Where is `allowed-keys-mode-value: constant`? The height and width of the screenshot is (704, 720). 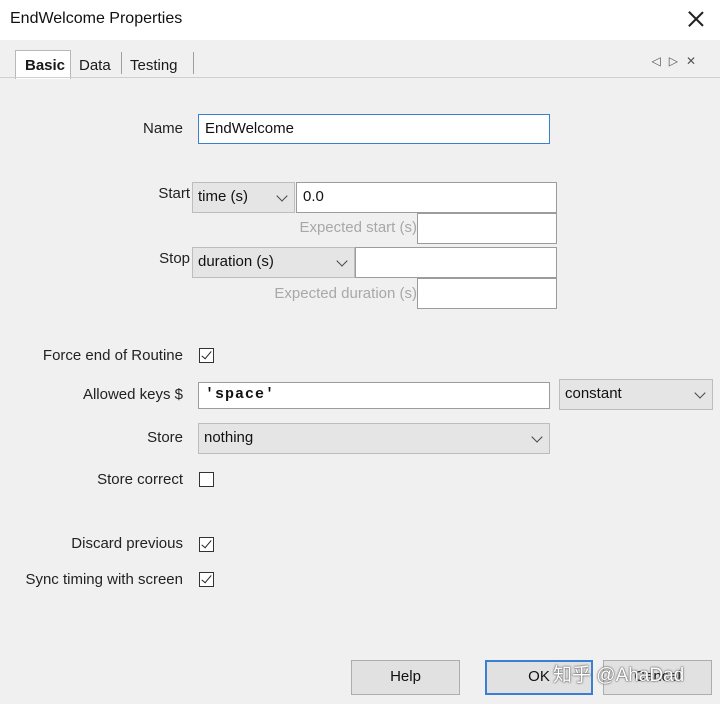 allowed-keys-mode-value: constant is located at coordinates (593, 393).